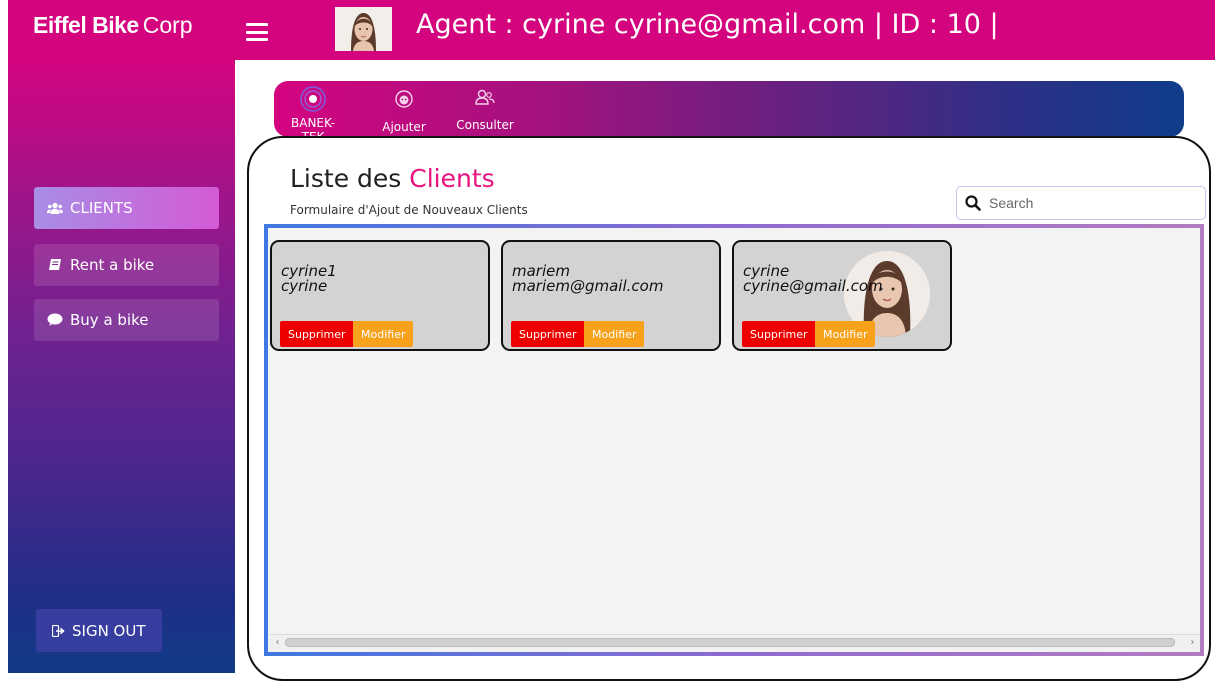 The height and width of the screenshot is (681, 1215). I want to click on client-name: cyrine, so click(766, 271).